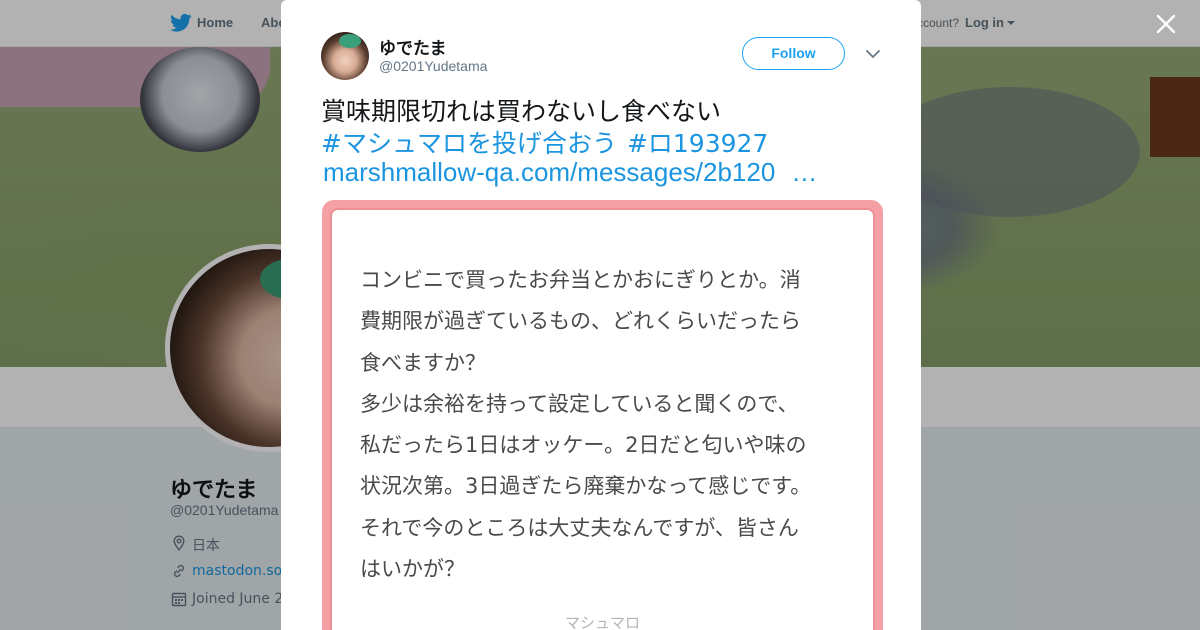 This screenshot has height=630, width=1200. What do you see at coordinates (580, 321) in the screenshot?
I see `question-line: 費期限が過ぎているもの、どれくらいだったら` at bounding box center [580, 321].